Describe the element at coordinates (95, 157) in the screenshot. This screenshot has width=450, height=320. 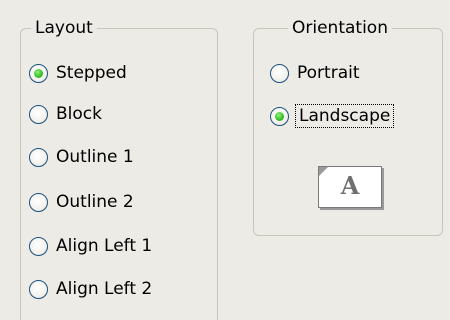
I see `layout-option-label: Outline 1` at that location.